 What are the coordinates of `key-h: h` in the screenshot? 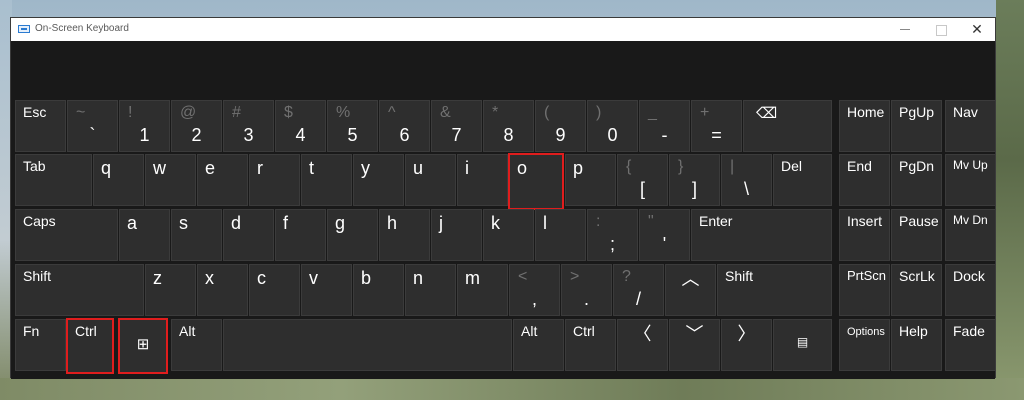 It's located at (404, 235).